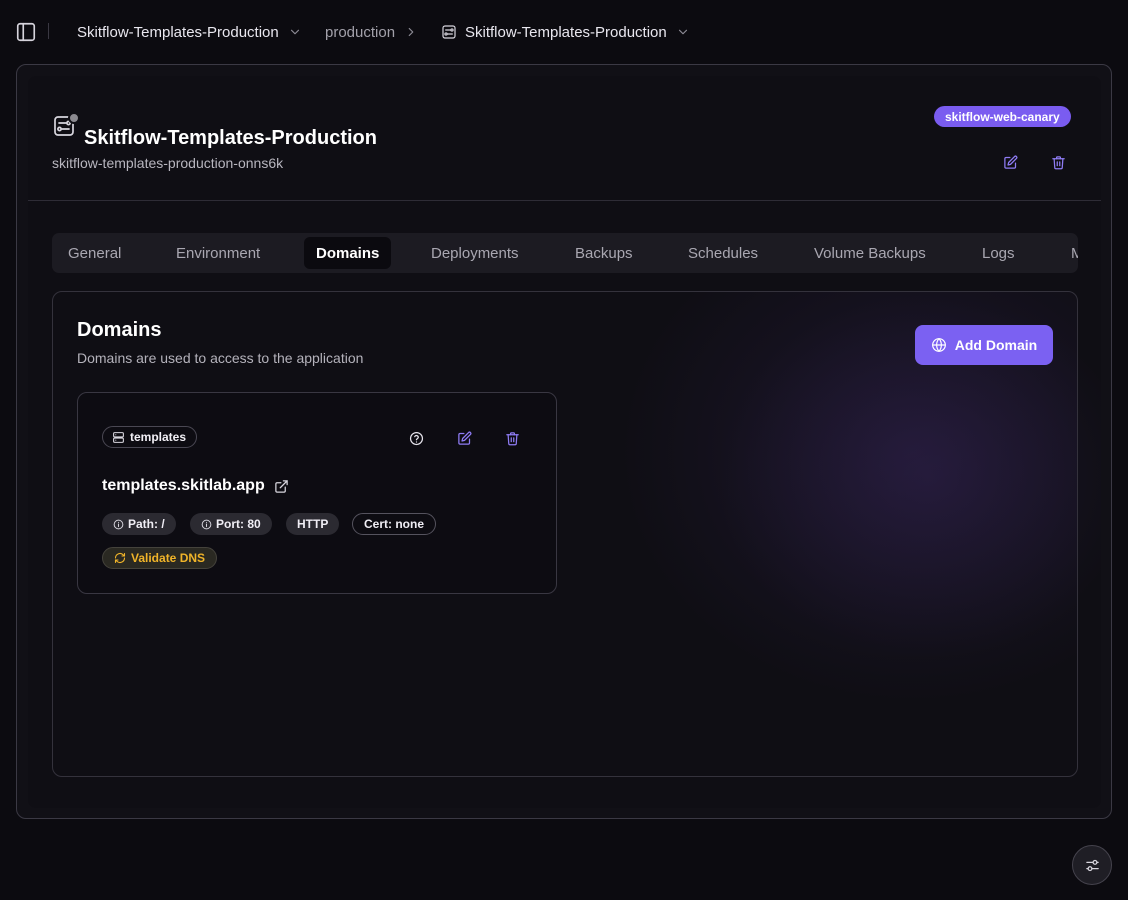 The image size is (1128, 900). I want to click on topbar-divider, so click(48, 31).